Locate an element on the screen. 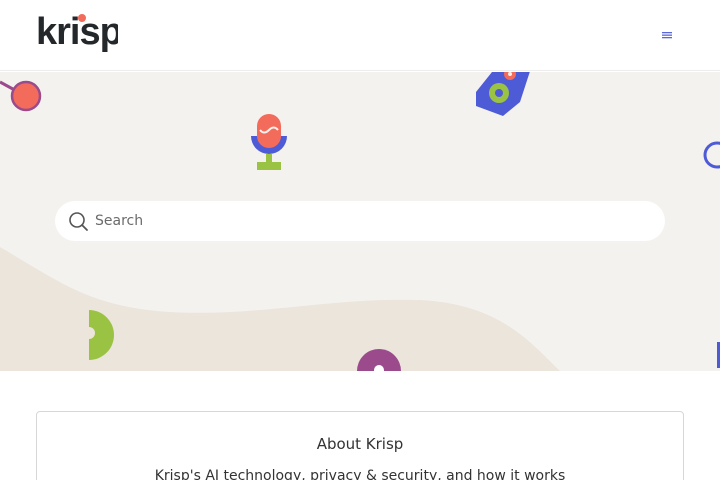  category-title: About Krisp is located at coordinates (360, 444).